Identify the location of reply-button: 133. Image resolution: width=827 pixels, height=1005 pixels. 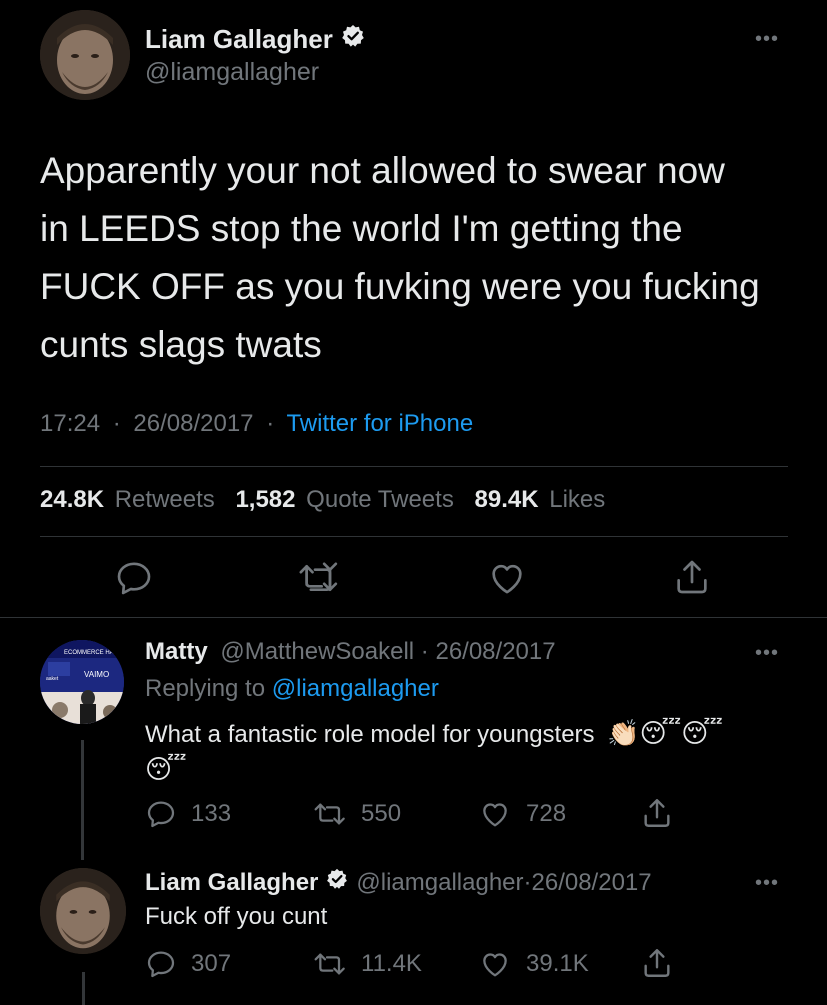
(188, 814).